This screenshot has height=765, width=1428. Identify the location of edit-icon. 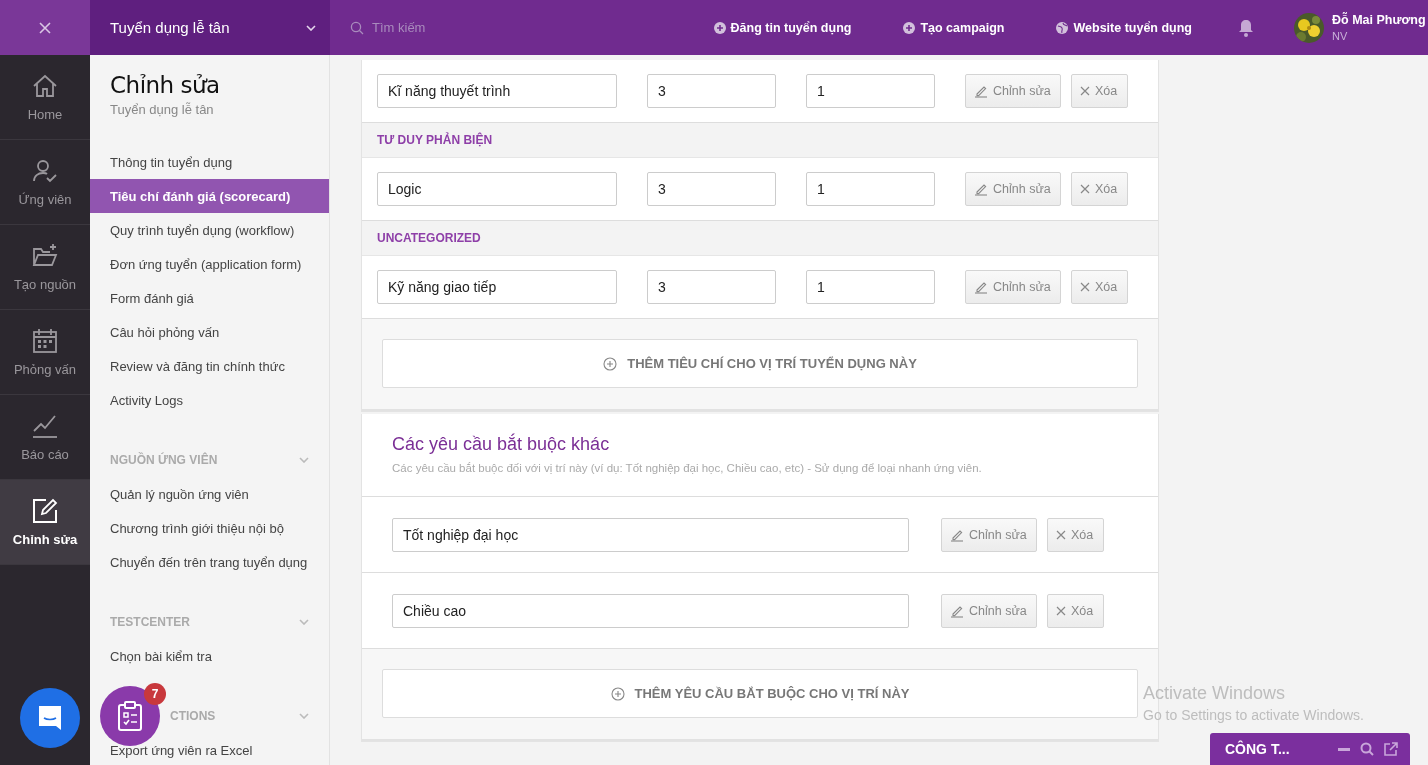
(45, 510).